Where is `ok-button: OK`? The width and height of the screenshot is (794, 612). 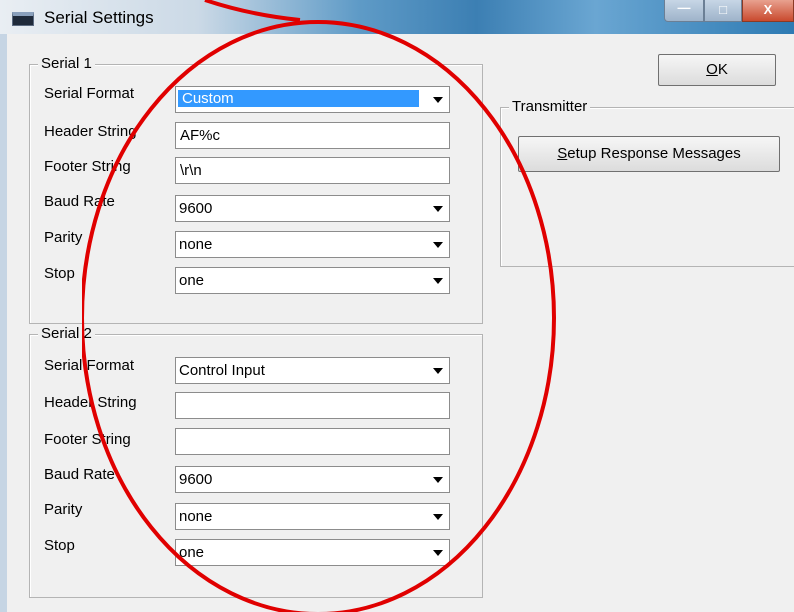 ok-button: OK is located at coordinates (717, 70).